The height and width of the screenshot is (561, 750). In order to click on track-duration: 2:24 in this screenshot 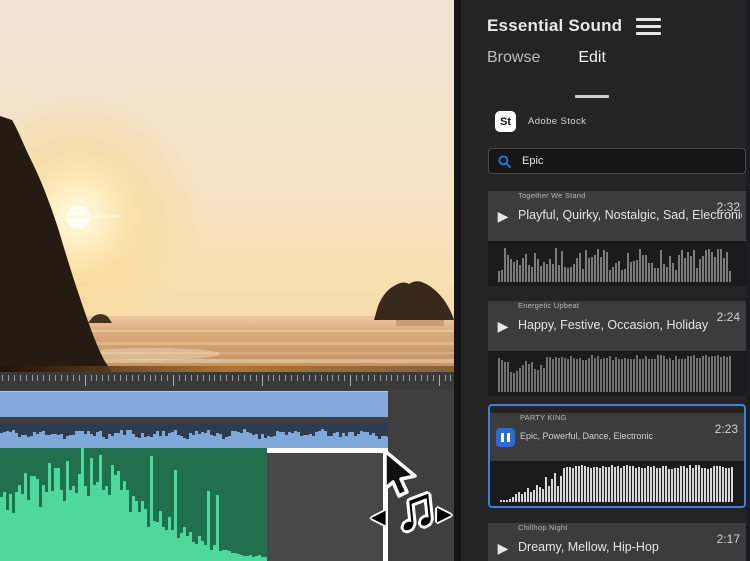, I will do `click(728, 317)`.